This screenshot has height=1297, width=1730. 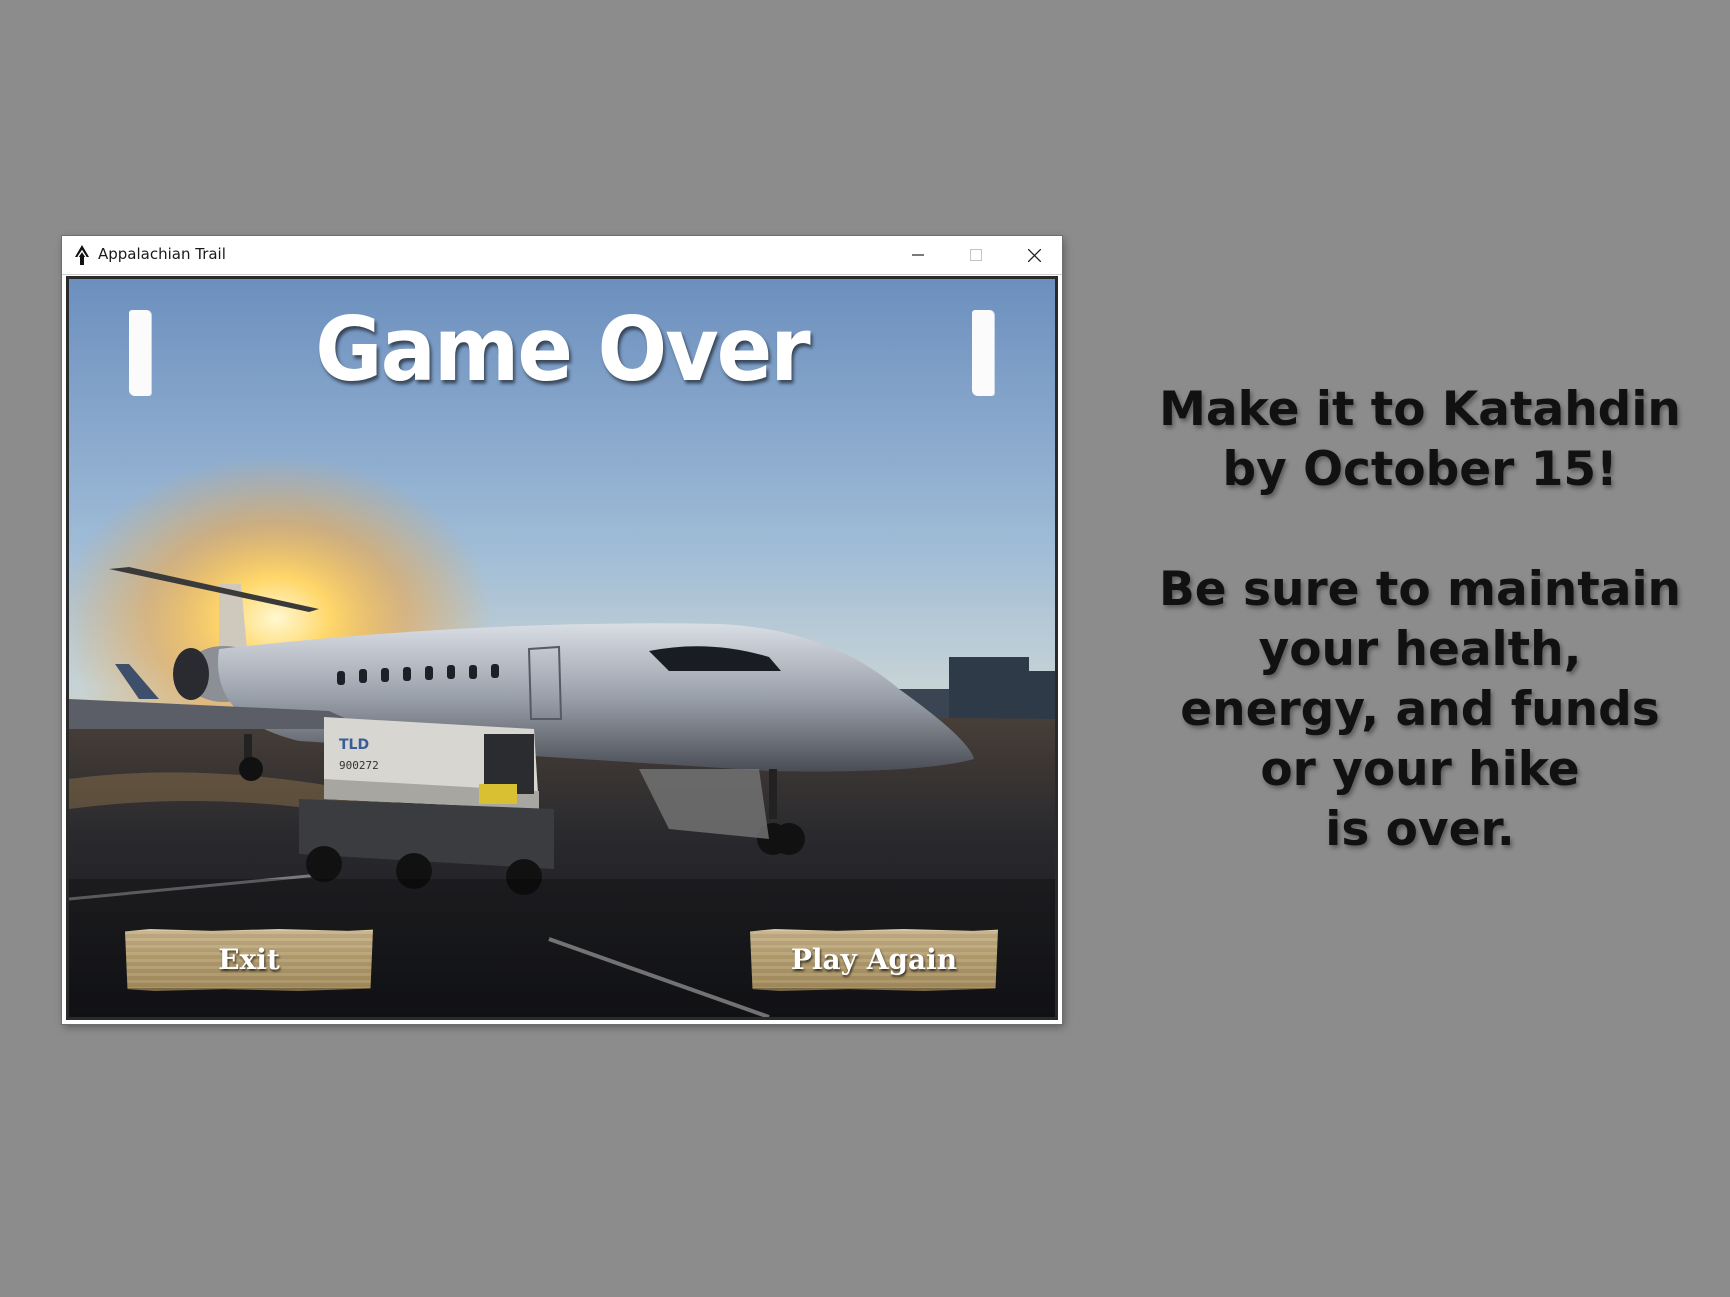 I want to click on close-icon, so click(x=1034, y=255).